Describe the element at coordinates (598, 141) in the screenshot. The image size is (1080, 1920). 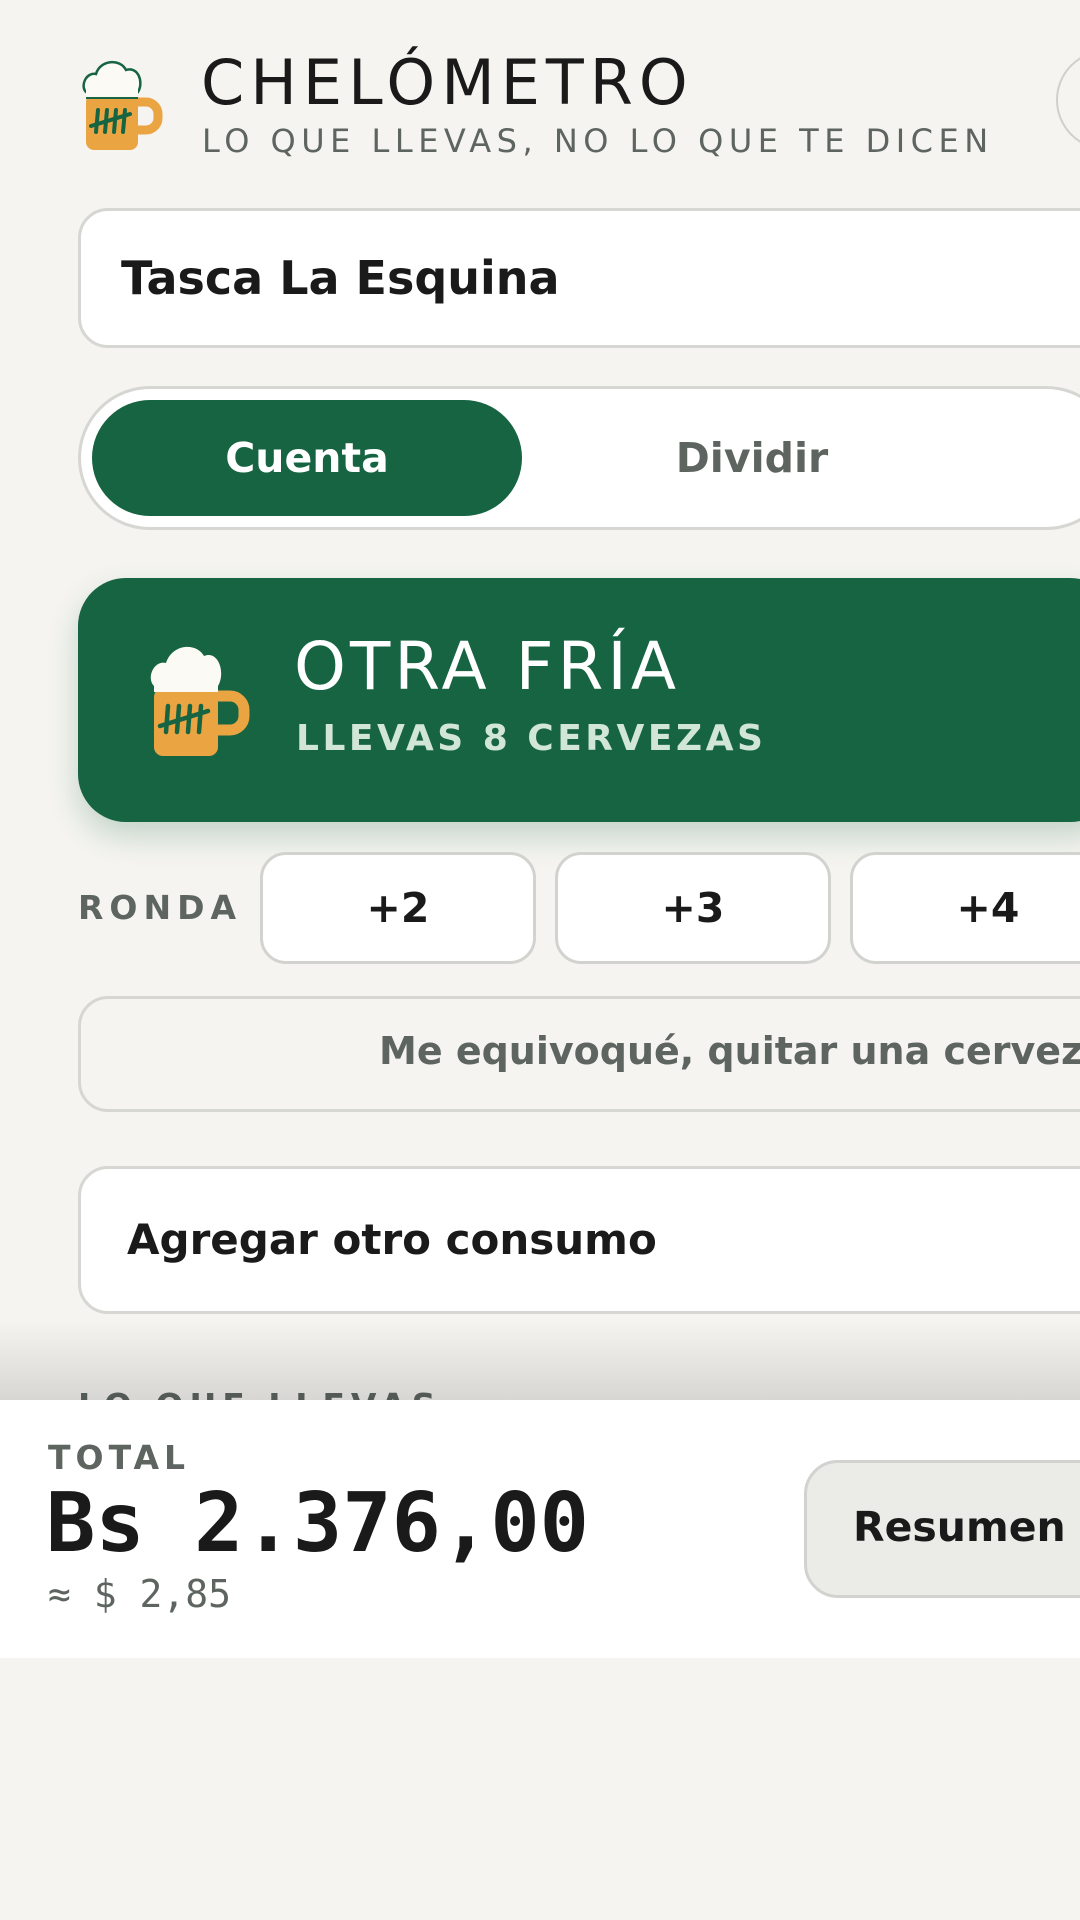
I see `app-subtitle: LO QUE LLEVAS, NO LO QUE TE DICEN` at that location.